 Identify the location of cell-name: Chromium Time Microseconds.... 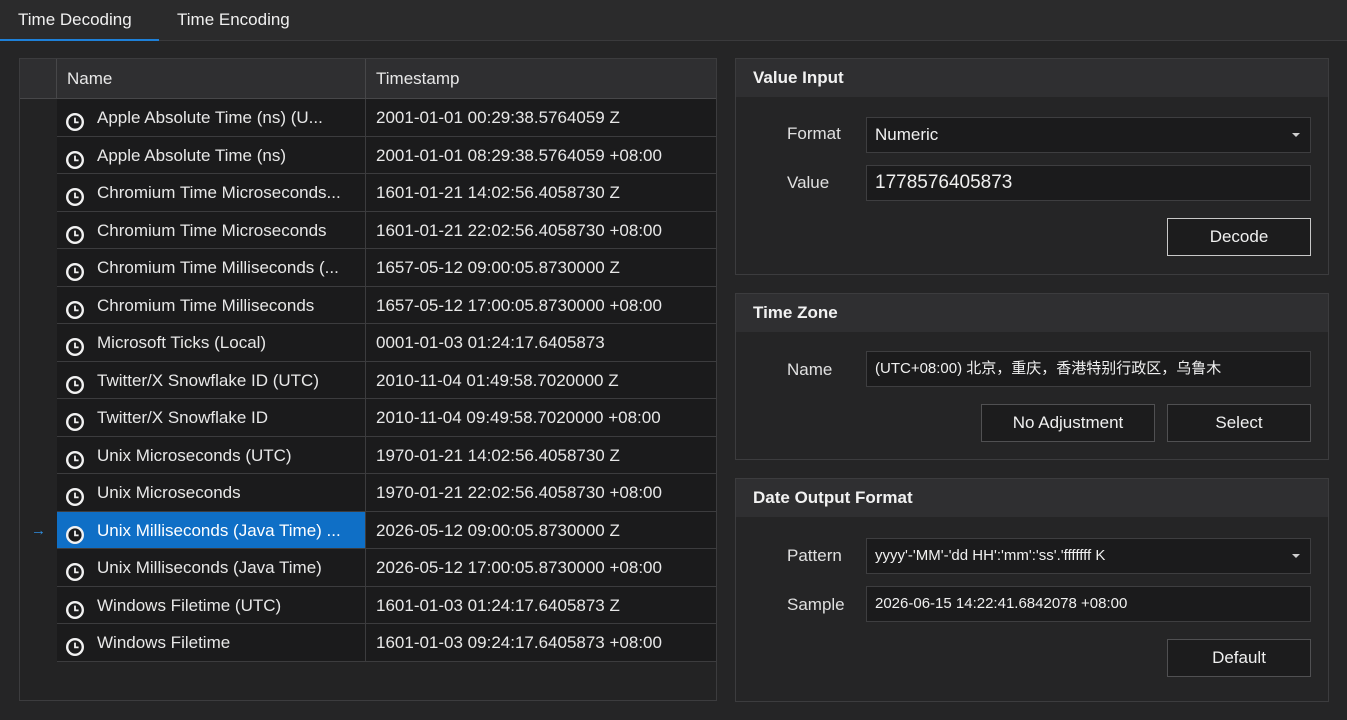
(211, 193).